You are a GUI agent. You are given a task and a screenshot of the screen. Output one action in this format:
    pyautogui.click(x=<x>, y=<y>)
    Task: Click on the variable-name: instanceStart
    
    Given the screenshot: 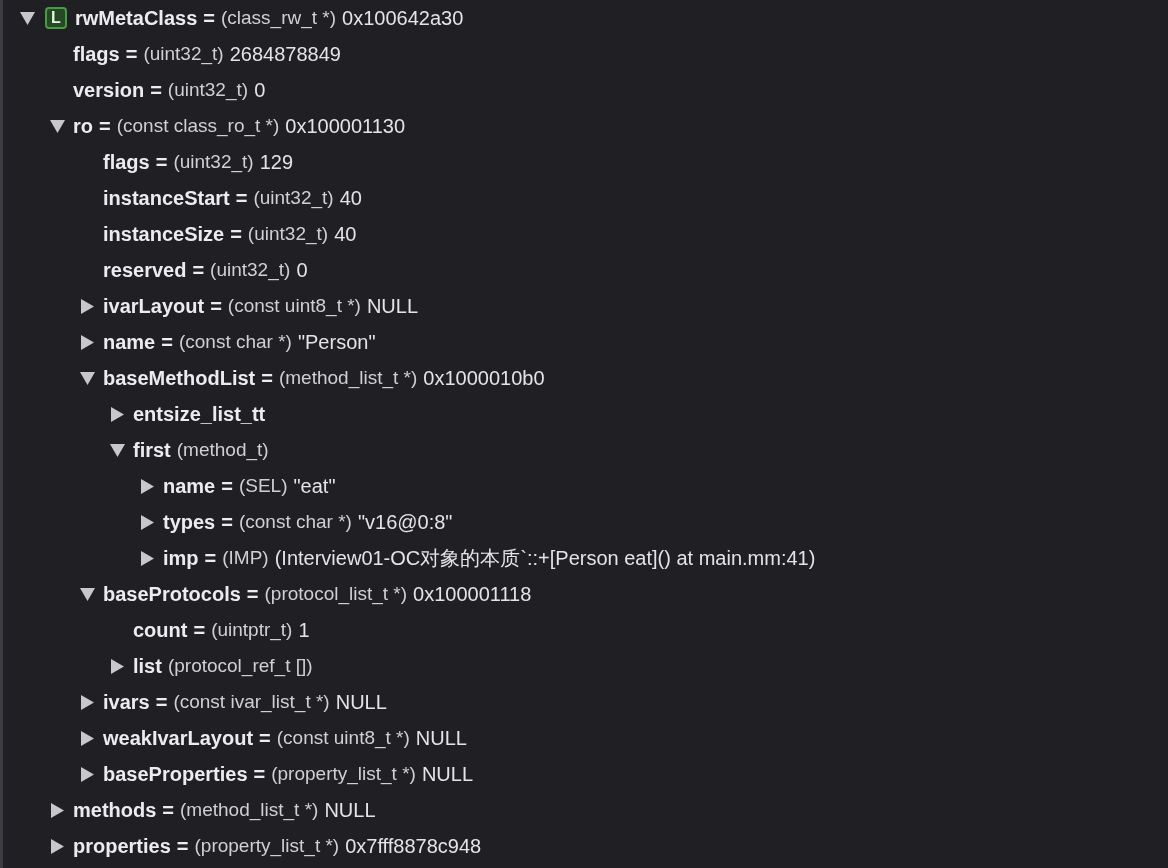 What is the action you would take?
    pyautogui.click(x=166, y=198)
    